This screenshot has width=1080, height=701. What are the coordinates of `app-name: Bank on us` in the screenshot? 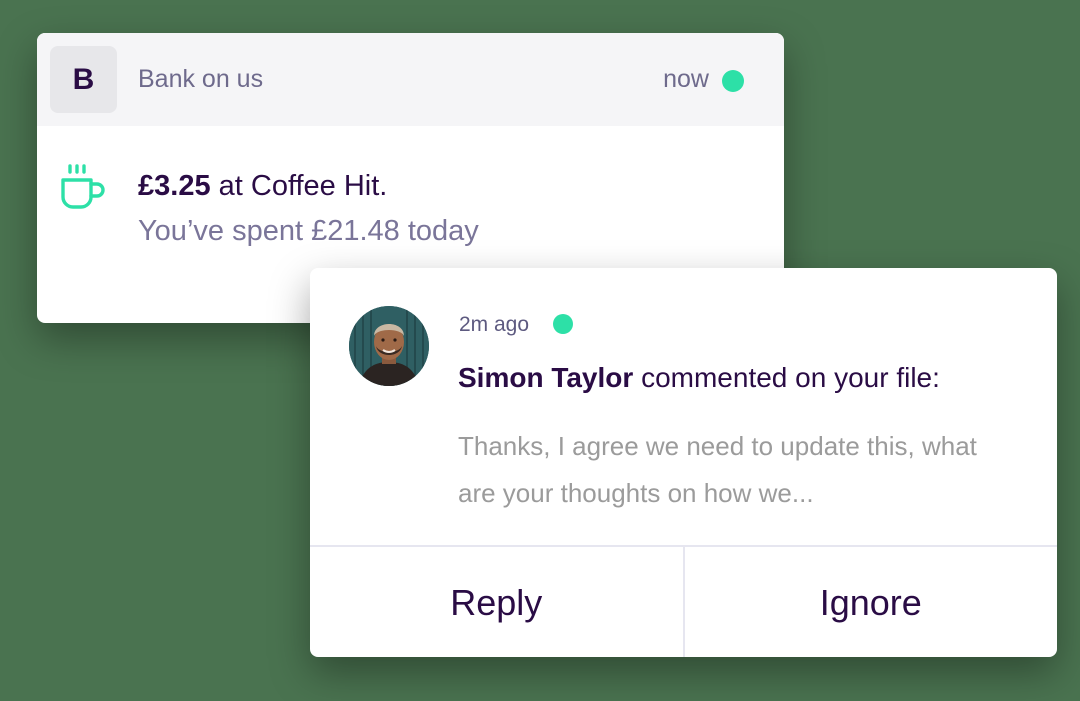 It's located at (201, 79).